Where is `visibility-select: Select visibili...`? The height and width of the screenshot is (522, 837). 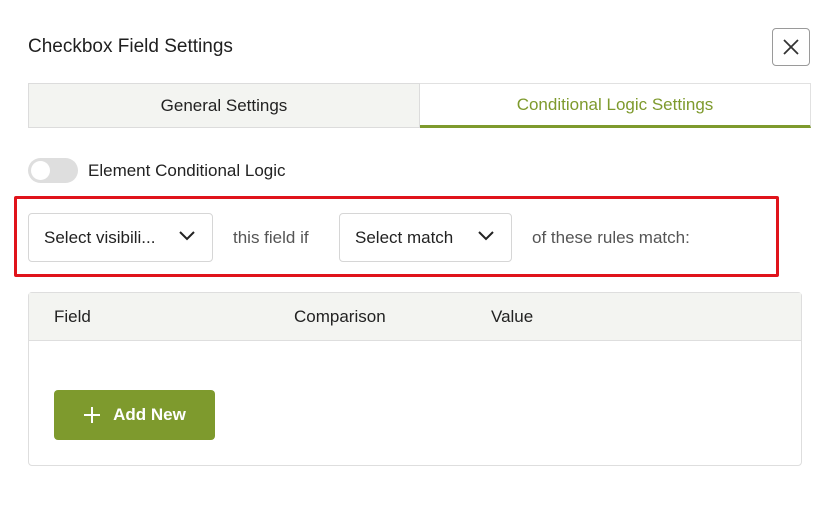 visibility-select: Select visibili... is located at coordinates (120, 237).